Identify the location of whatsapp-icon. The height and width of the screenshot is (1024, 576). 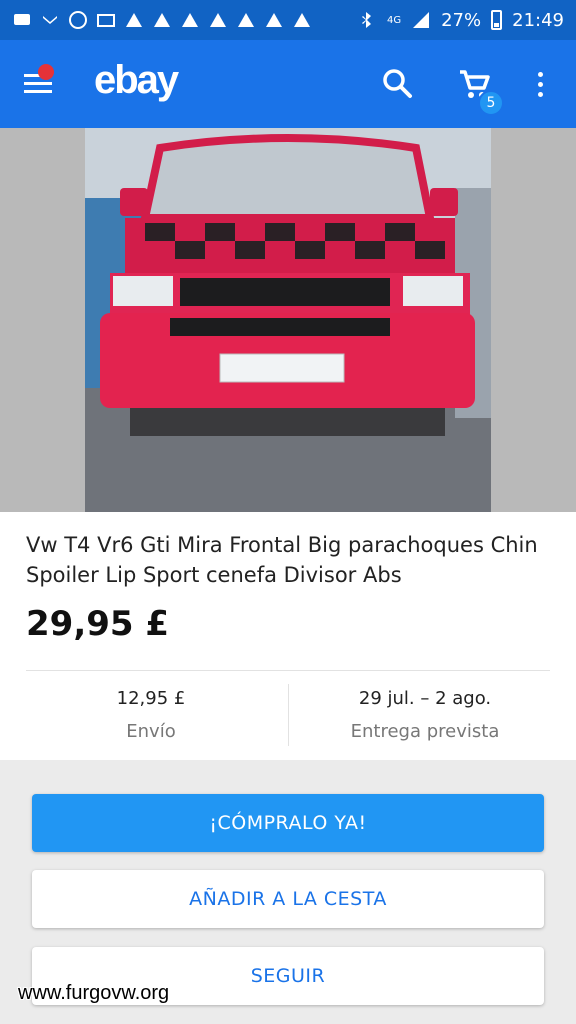
(78, 20).